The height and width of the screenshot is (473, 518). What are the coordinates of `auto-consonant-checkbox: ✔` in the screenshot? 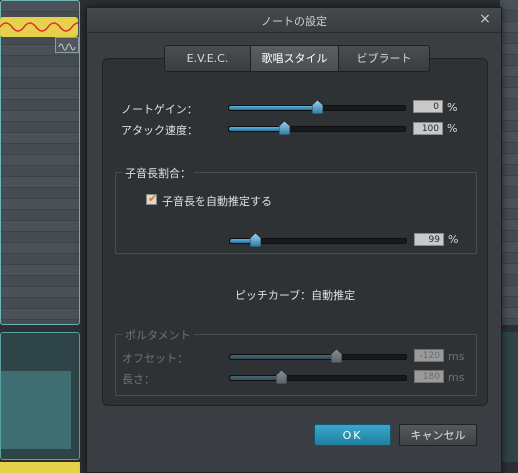 It's located at (152, 198).